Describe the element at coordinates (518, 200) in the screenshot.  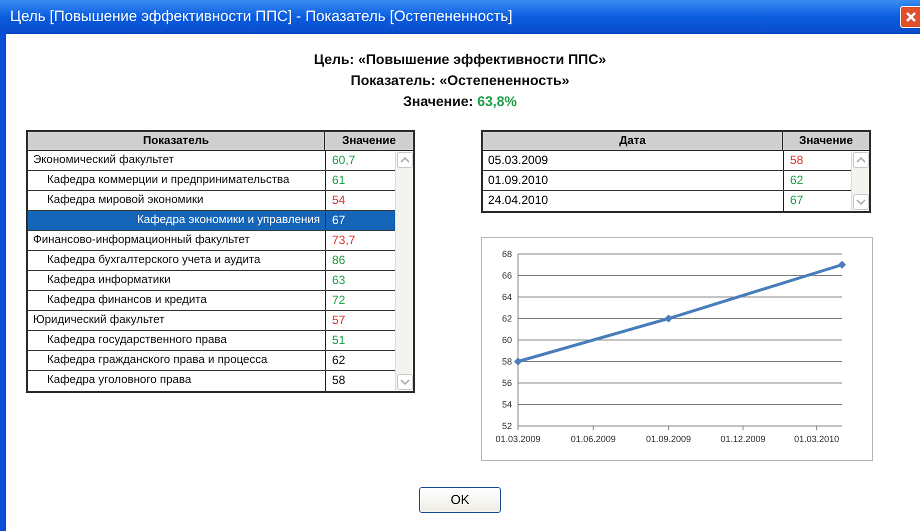
I see `date-cell-text: 24.04.2010` at that location.